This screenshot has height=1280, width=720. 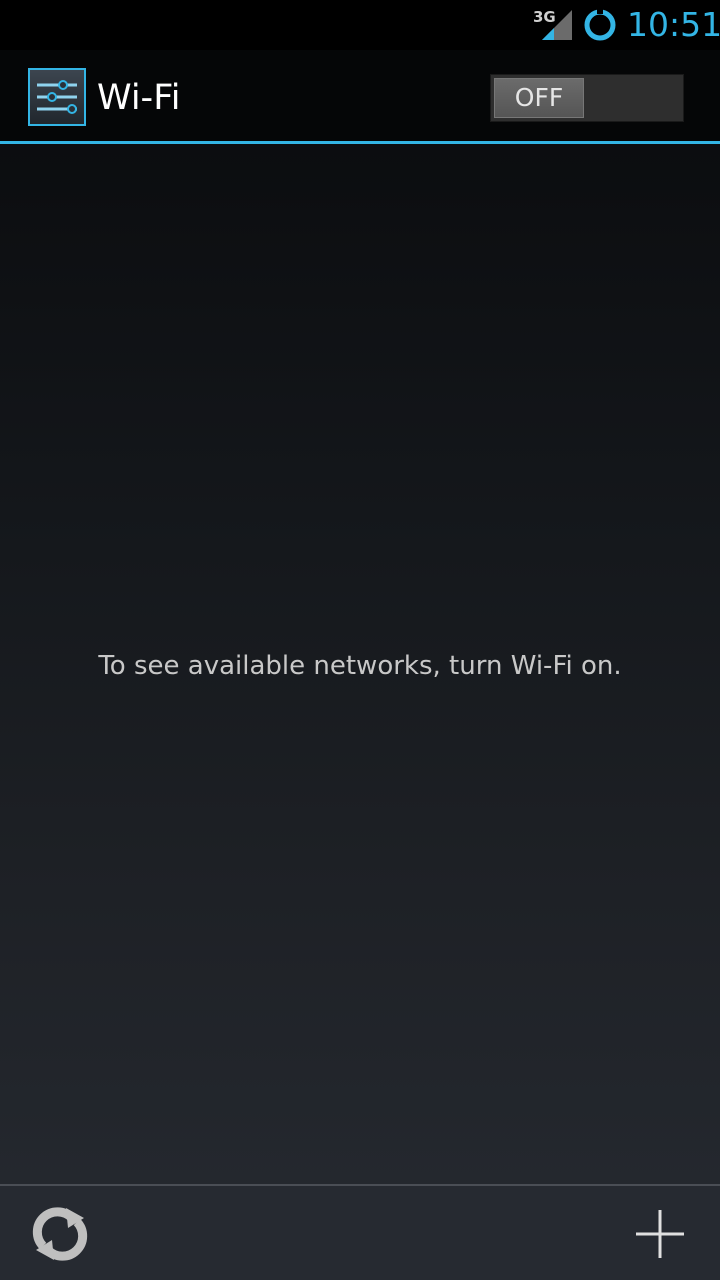 I want to click on wifi-toggle-label: OFF, so click(x=539, y=98).